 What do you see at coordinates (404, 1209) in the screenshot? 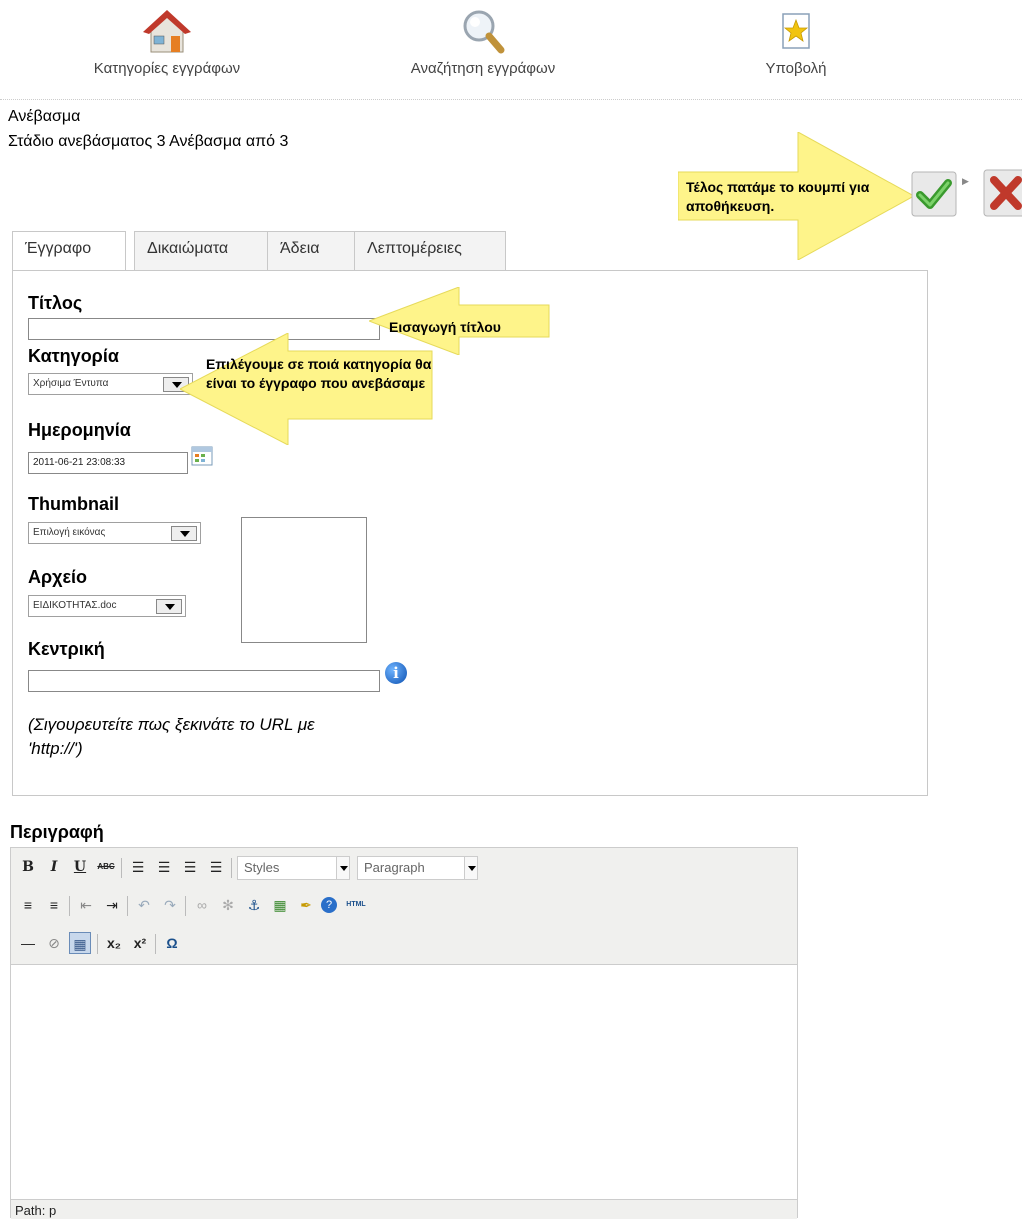
I see `editor-path-bar: Path: p` at bounding box center [404, 1209].